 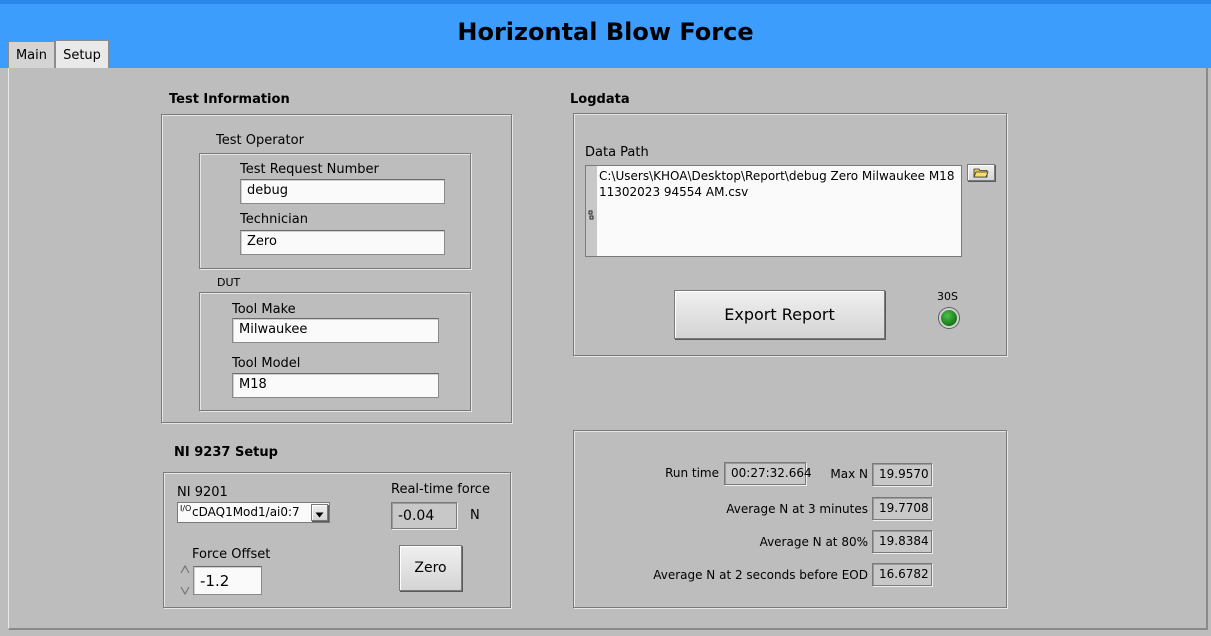 What do you see at coordinates (82, 55) in the screenshot?
I see `tab-setup: Setup` at bounding box center [82, 55].